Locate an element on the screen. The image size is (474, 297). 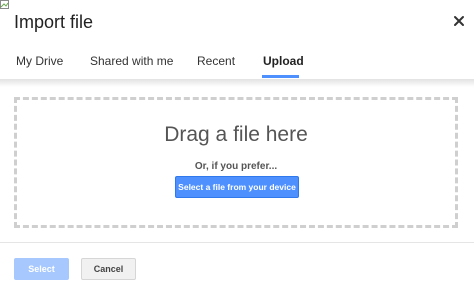
tab-recent: Recent is located at coordinates (216, 61).